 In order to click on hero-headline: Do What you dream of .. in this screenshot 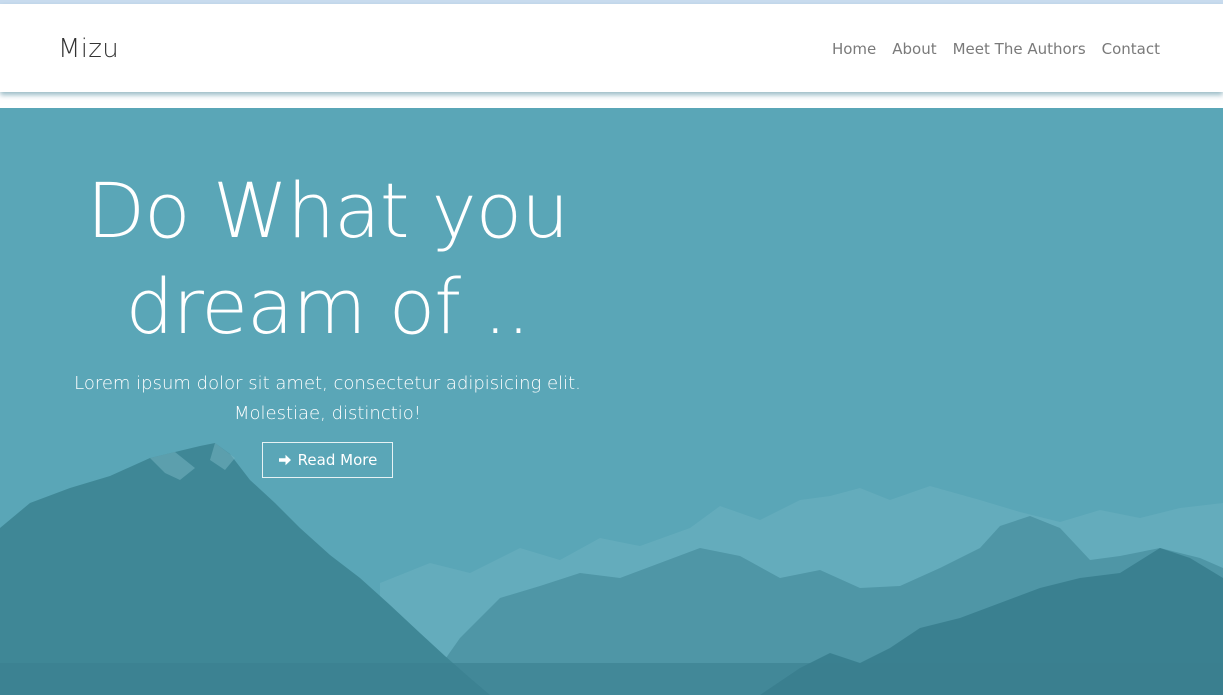, I will do `click(328, 258)`.